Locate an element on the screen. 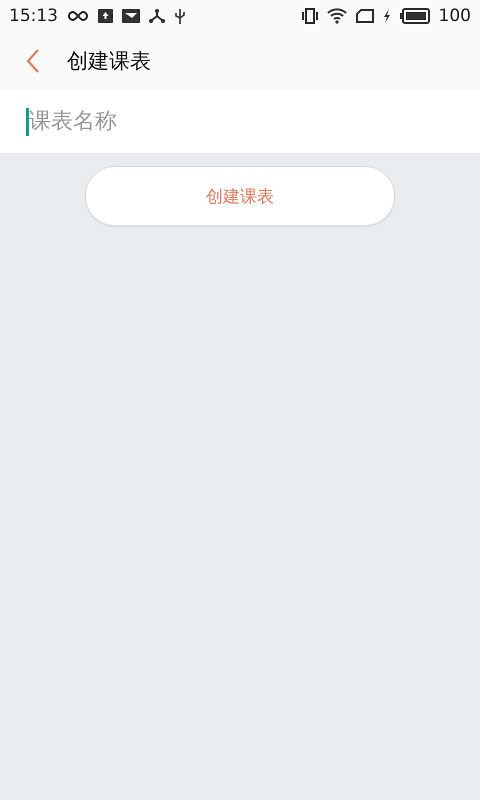 The image size is (480, 800). charging-icon is located at coordinates (386, 16).